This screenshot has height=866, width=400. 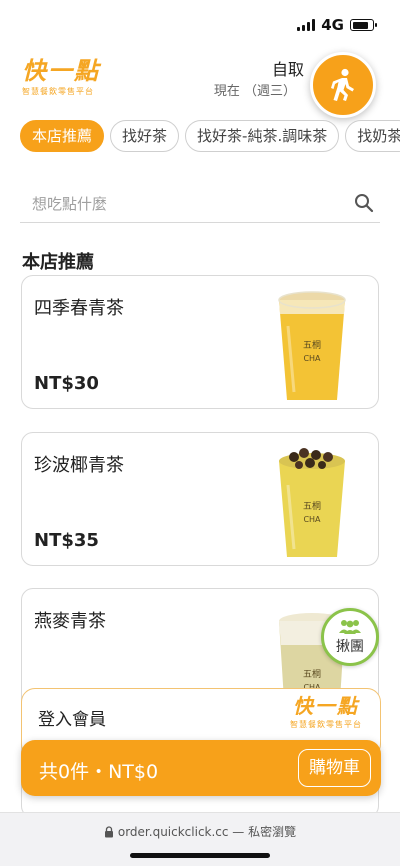 What do you see at coordinates (145, 136) in the screenshot?
I see `tab-good-tea: 找好茶` at bounding box center [145, 136].